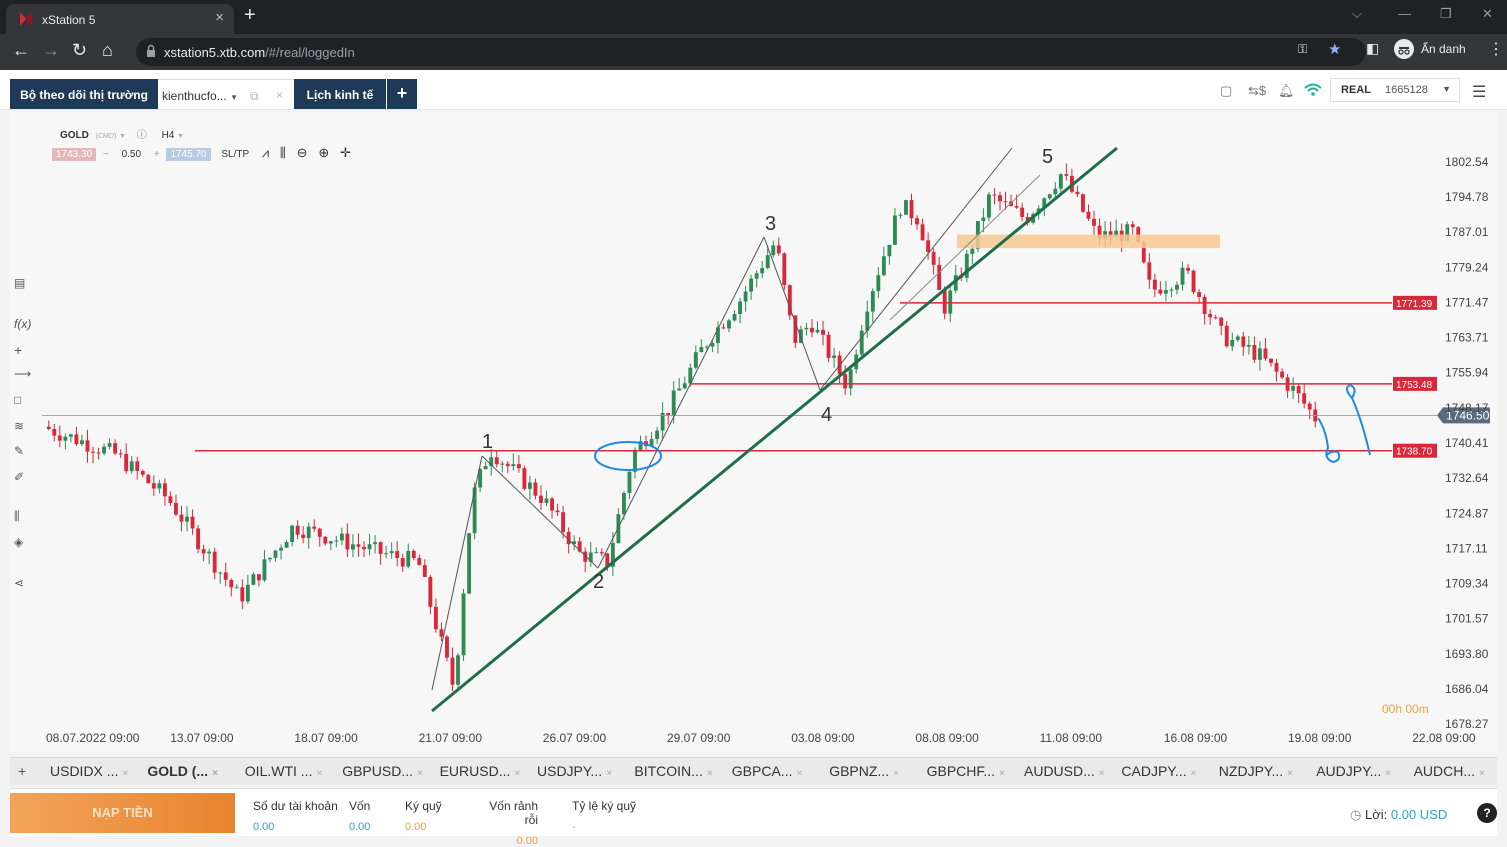 Image resolution: width=1507 pixels, height=847 pixels. Describe the element at coordinates (1064, 771) in the screenshot. I see `market-tab: AUDUSD... ×` at that location.